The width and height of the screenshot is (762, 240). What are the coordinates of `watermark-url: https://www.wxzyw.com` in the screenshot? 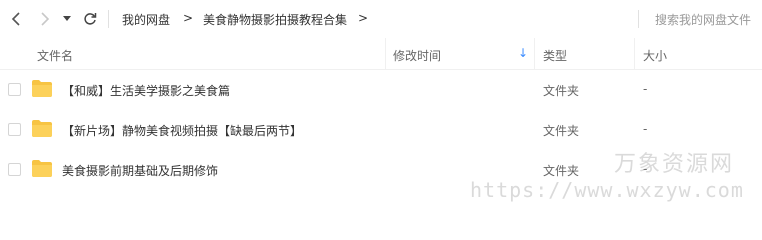 It's located at (607, 190).